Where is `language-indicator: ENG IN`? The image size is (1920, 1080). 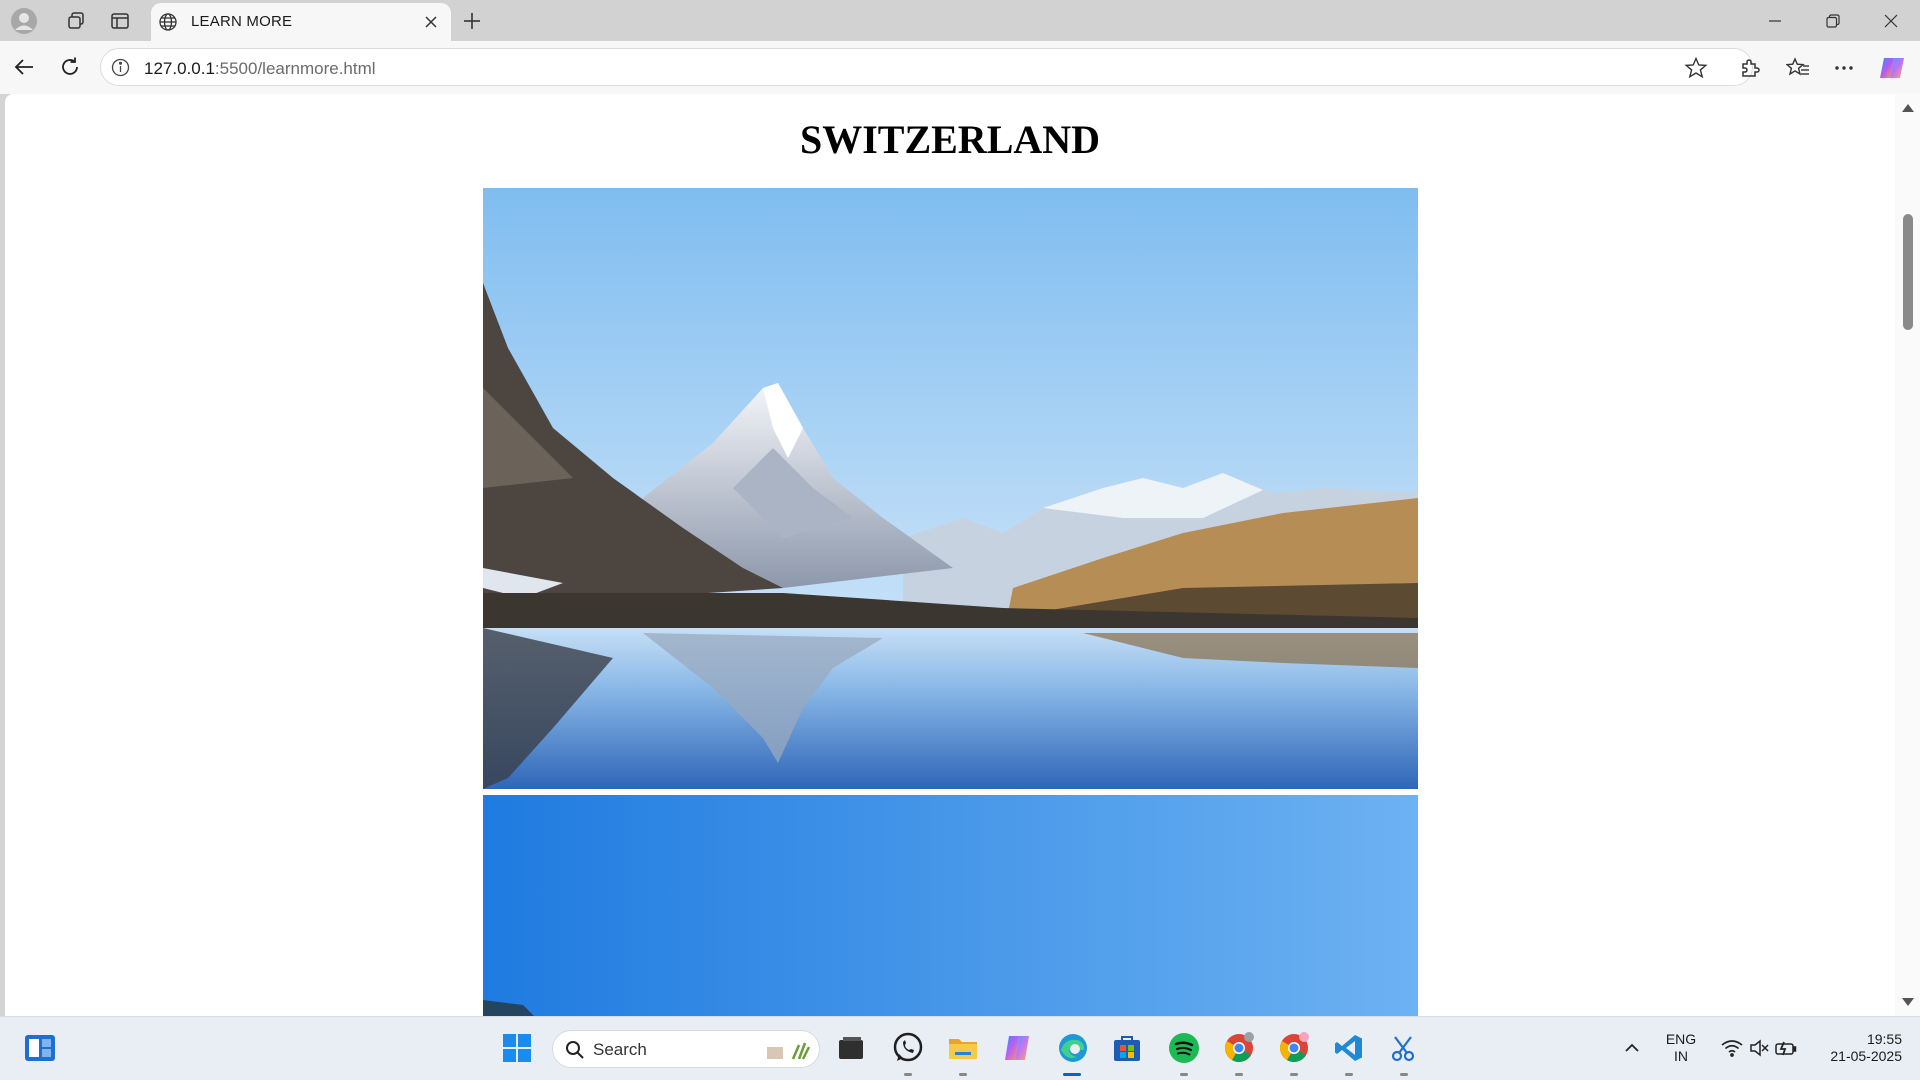
language-indicator: ENG IN is located at coordinates (1681, 1048).